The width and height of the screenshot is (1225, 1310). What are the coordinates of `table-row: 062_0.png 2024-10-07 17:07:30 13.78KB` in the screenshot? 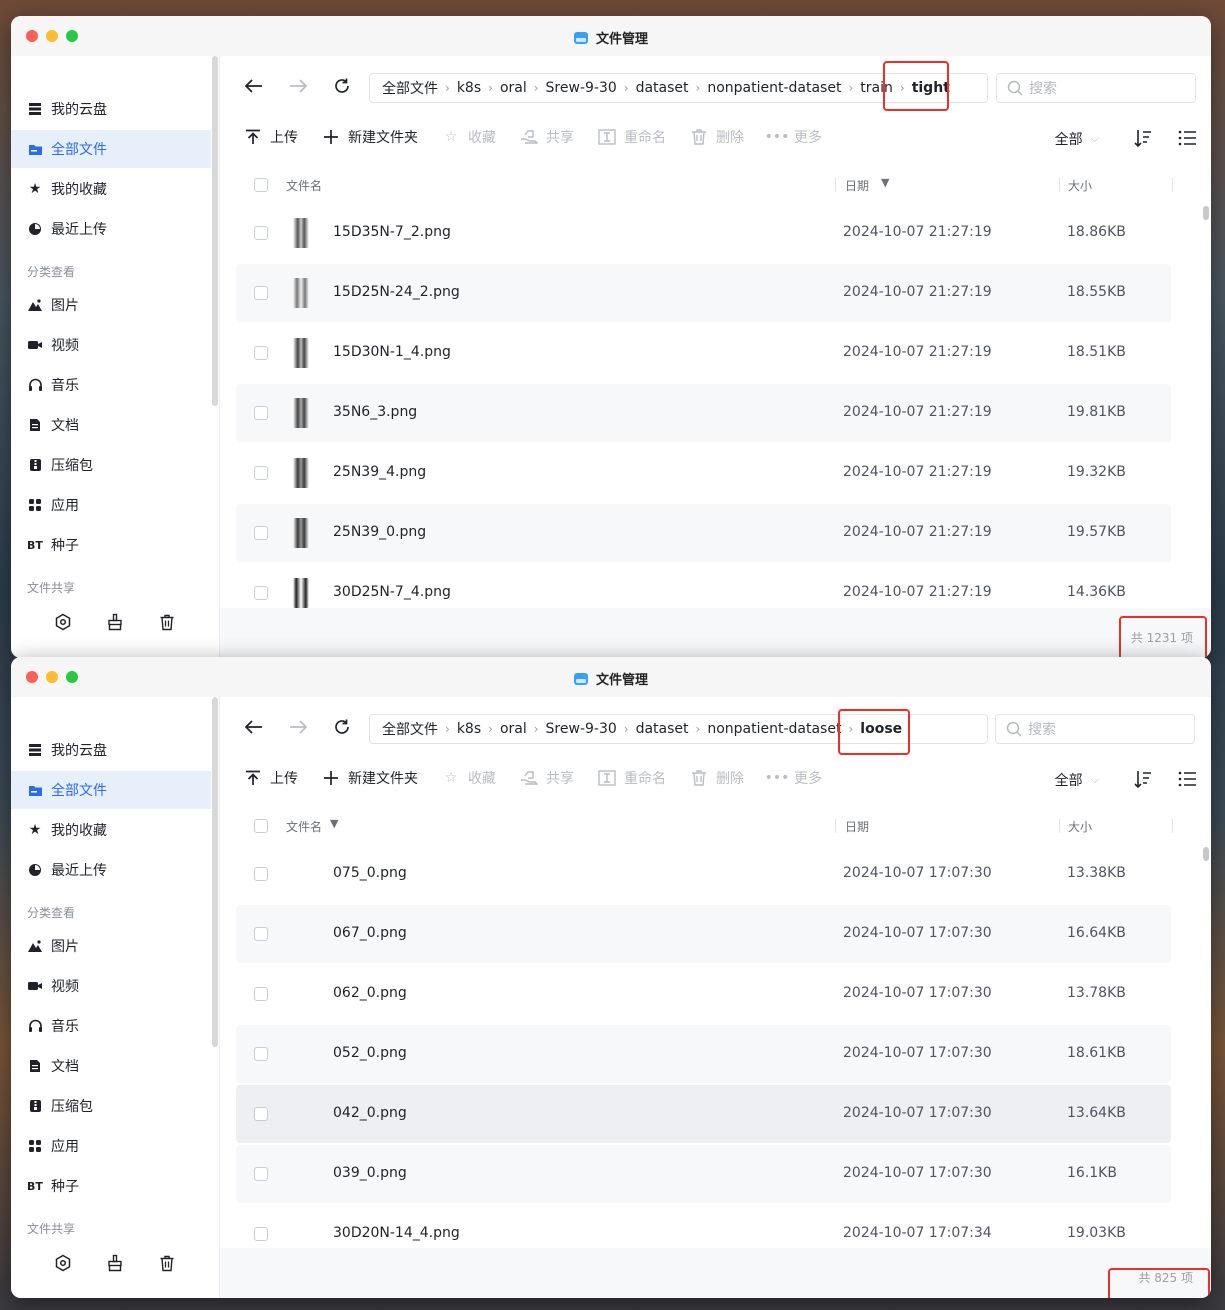 It's located at (703, 994).